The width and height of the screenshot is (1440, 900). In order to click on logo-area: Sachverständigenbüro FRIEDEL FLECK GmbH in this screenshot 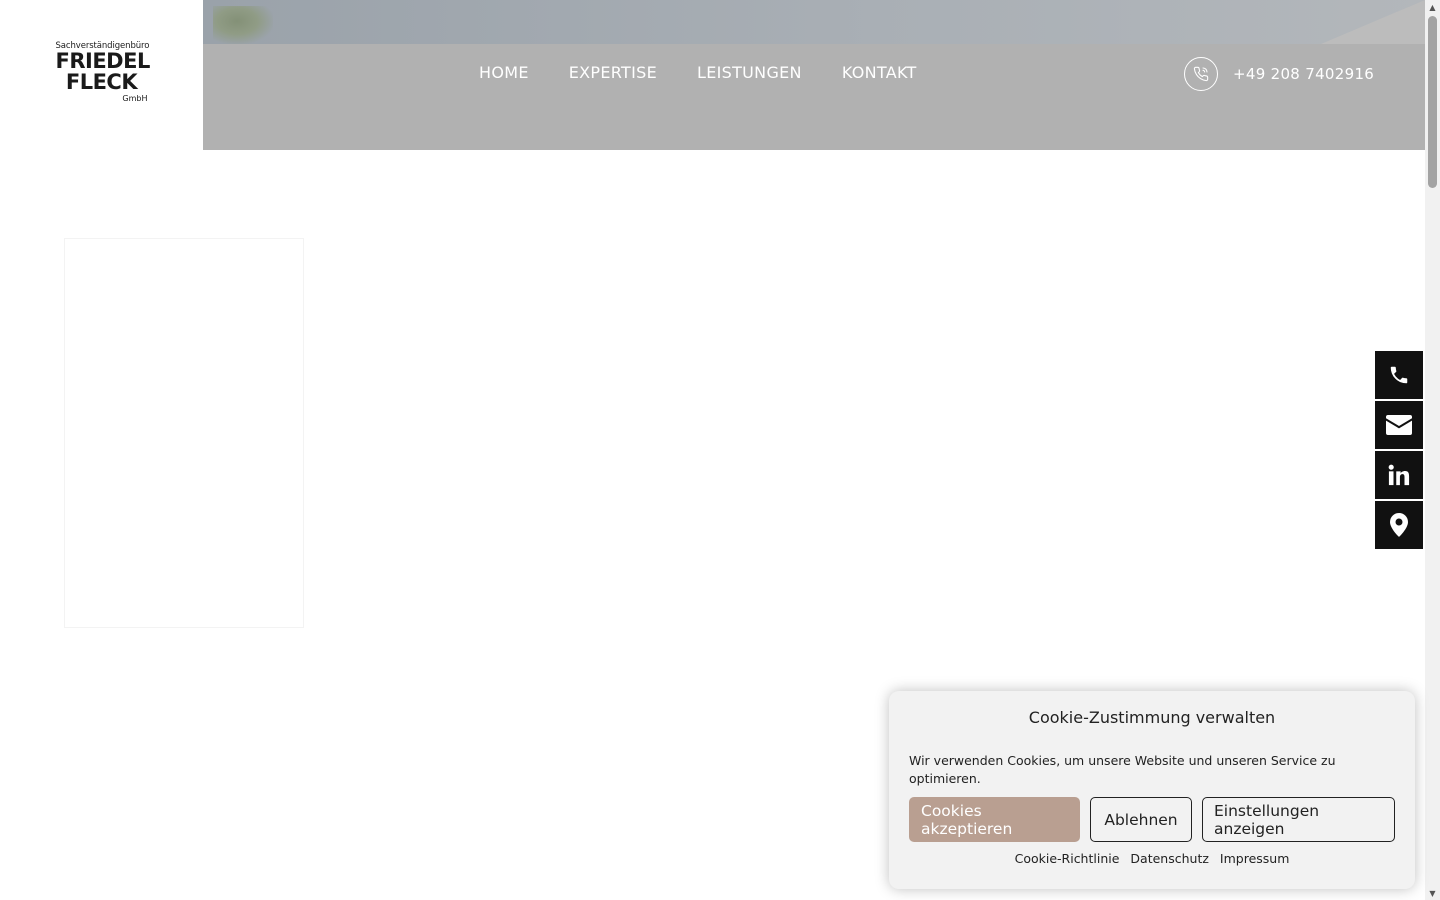, I will do `click(101, 75)`.